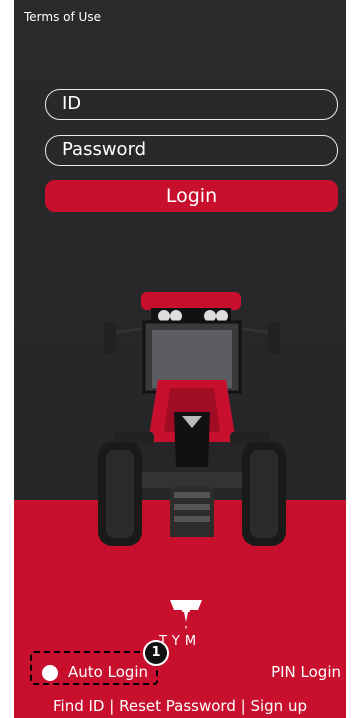 The width and height of the screenshot is (360, 718). What do you see at coordinates (191, 150) in the screenshot?
I see `password-input: Password` at bounding box center [191, 150].